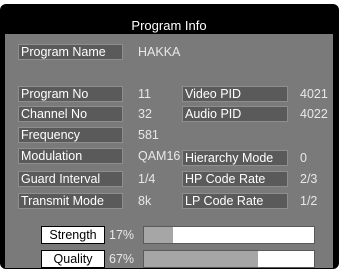 The image size is (346, 269). What do you see at coordinates (73, 235) in the screenshot?
I see `strength-label: Strength` at bounding box center [73, 235].